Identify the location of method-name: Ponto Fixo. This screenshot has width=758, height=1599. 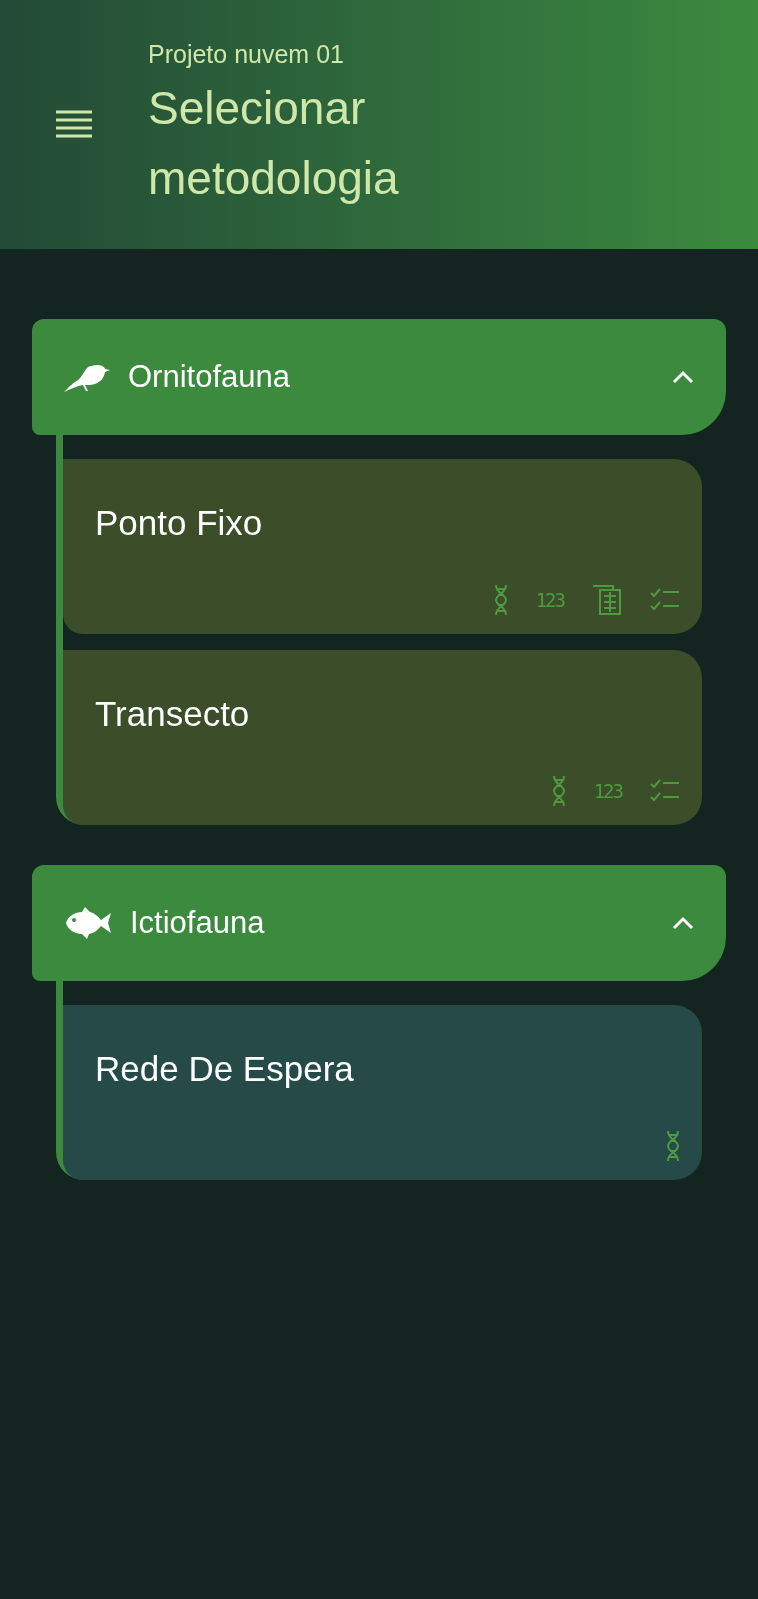
(179, 523).